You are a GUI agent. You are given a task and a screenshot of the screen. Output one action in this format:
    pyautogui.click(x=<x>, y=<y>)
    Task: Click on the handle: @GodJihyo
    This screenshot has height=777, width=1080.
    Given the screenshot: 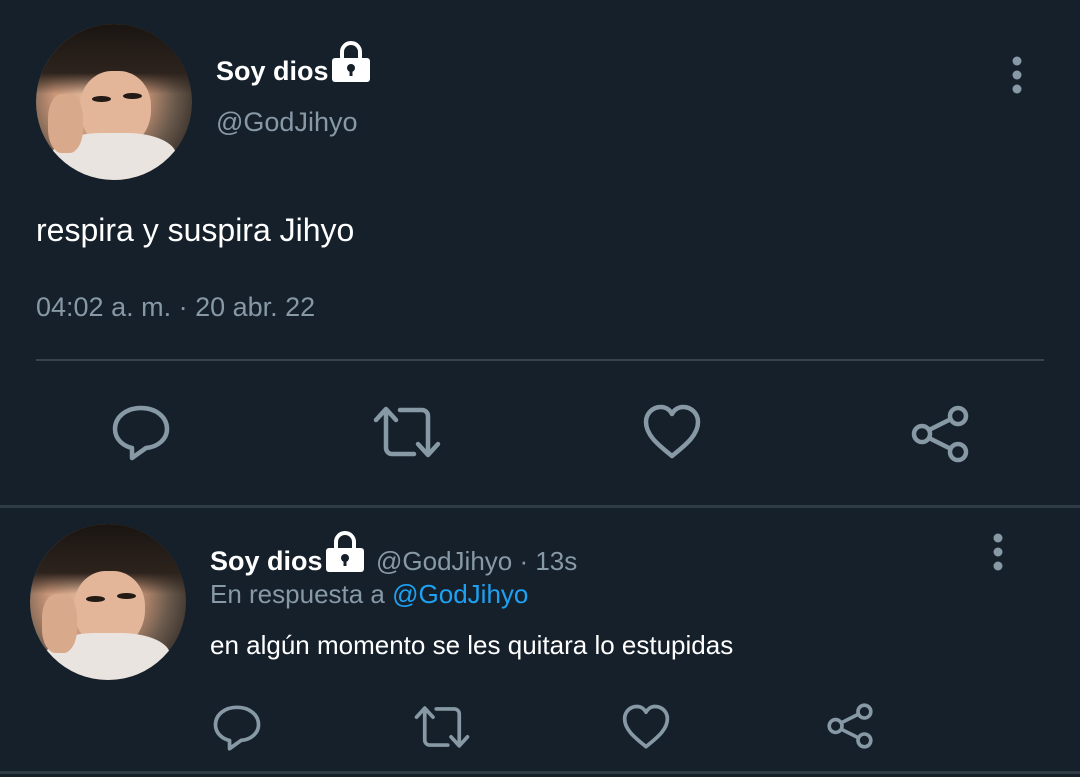 What is the action you would take?
    pyautogui.click(x=286, y=122)
    